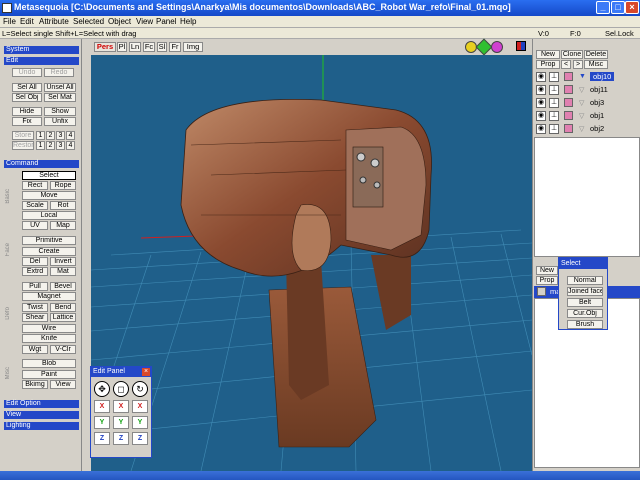 The image size is (640, 480). Describe the element at coordinates (102, 438) in the screenshot. I see `move-z-axis: Z` at that location.